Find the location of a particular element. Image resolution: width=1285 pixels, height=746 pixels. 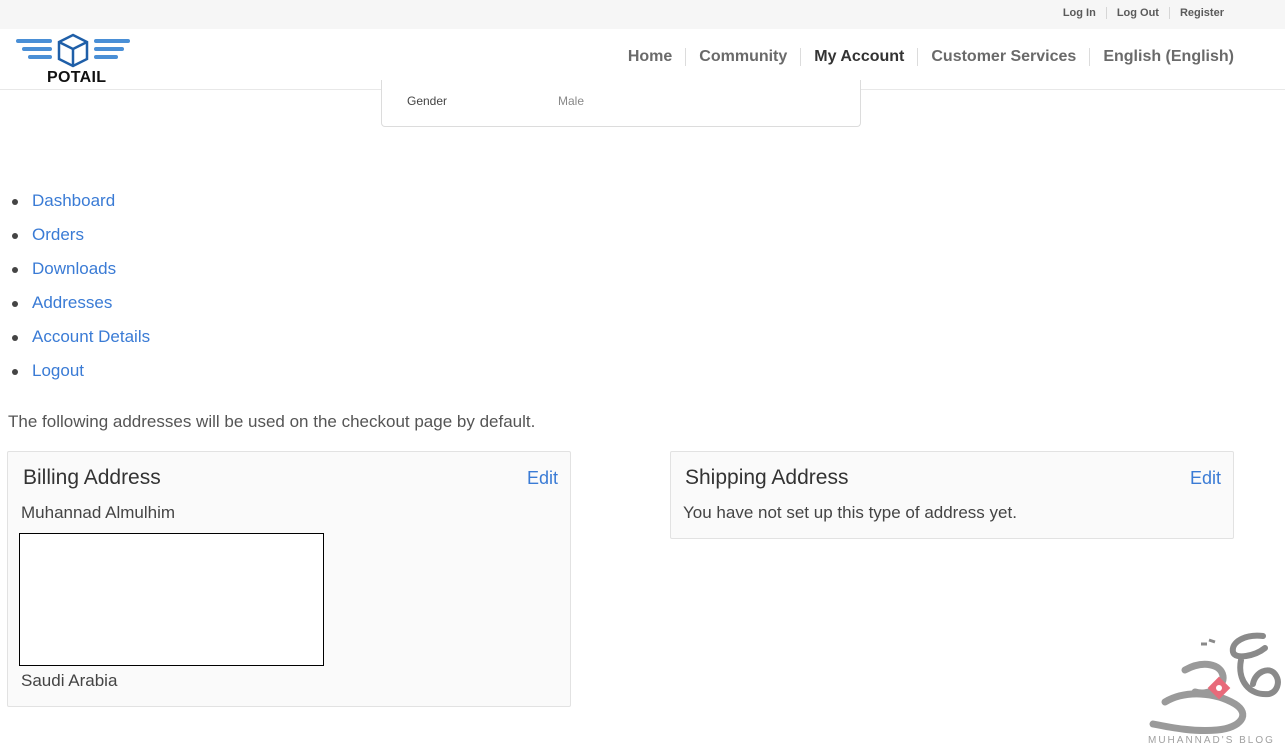

account-nav-account-details: Account Details is located at coordinates (81, 341).